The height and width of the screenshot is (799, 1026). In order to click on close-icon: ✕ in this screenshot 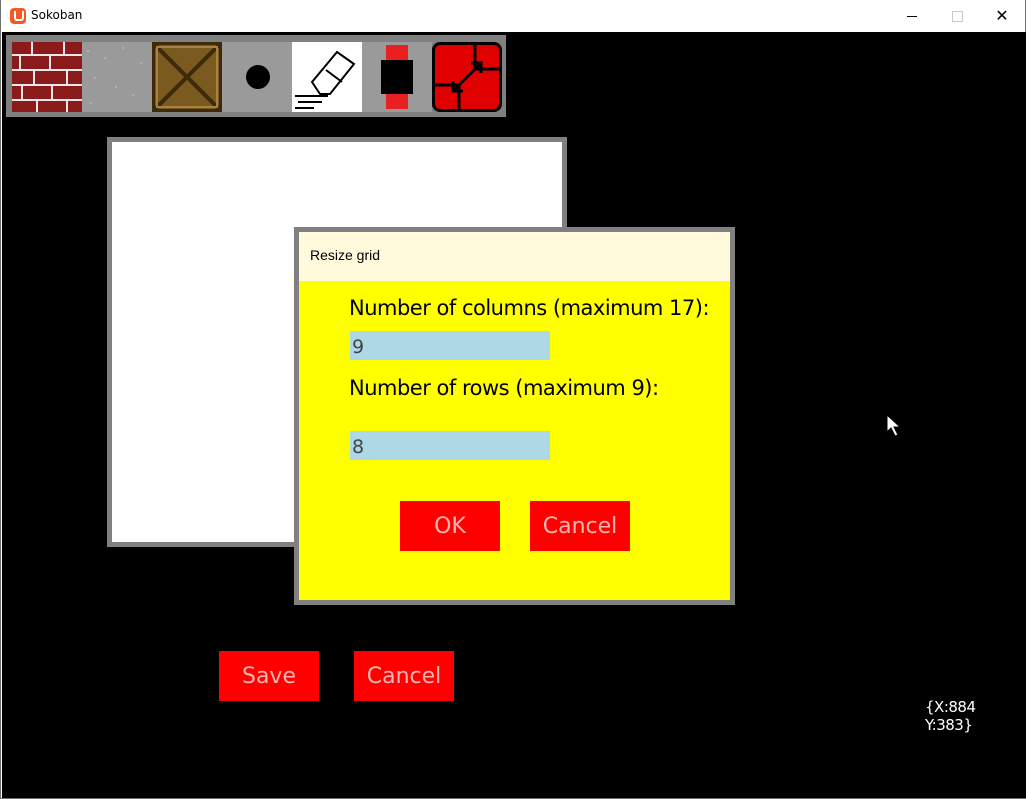, I will do `click(1002, 16)`.